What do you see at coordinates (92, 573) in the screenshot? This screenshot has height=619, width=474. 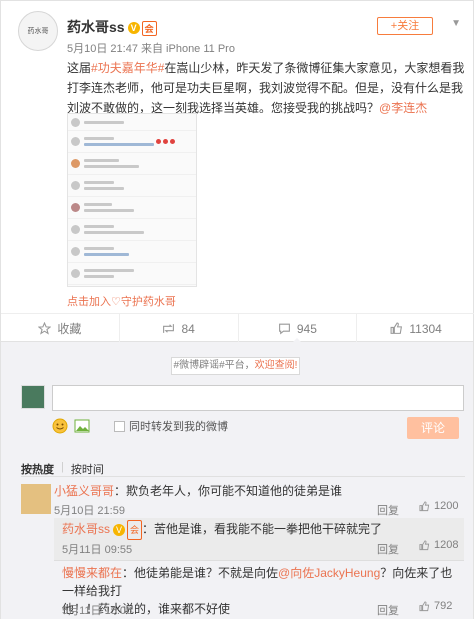 I see `comment-author: 慢慢来都在` at bounding box center [92, 573].